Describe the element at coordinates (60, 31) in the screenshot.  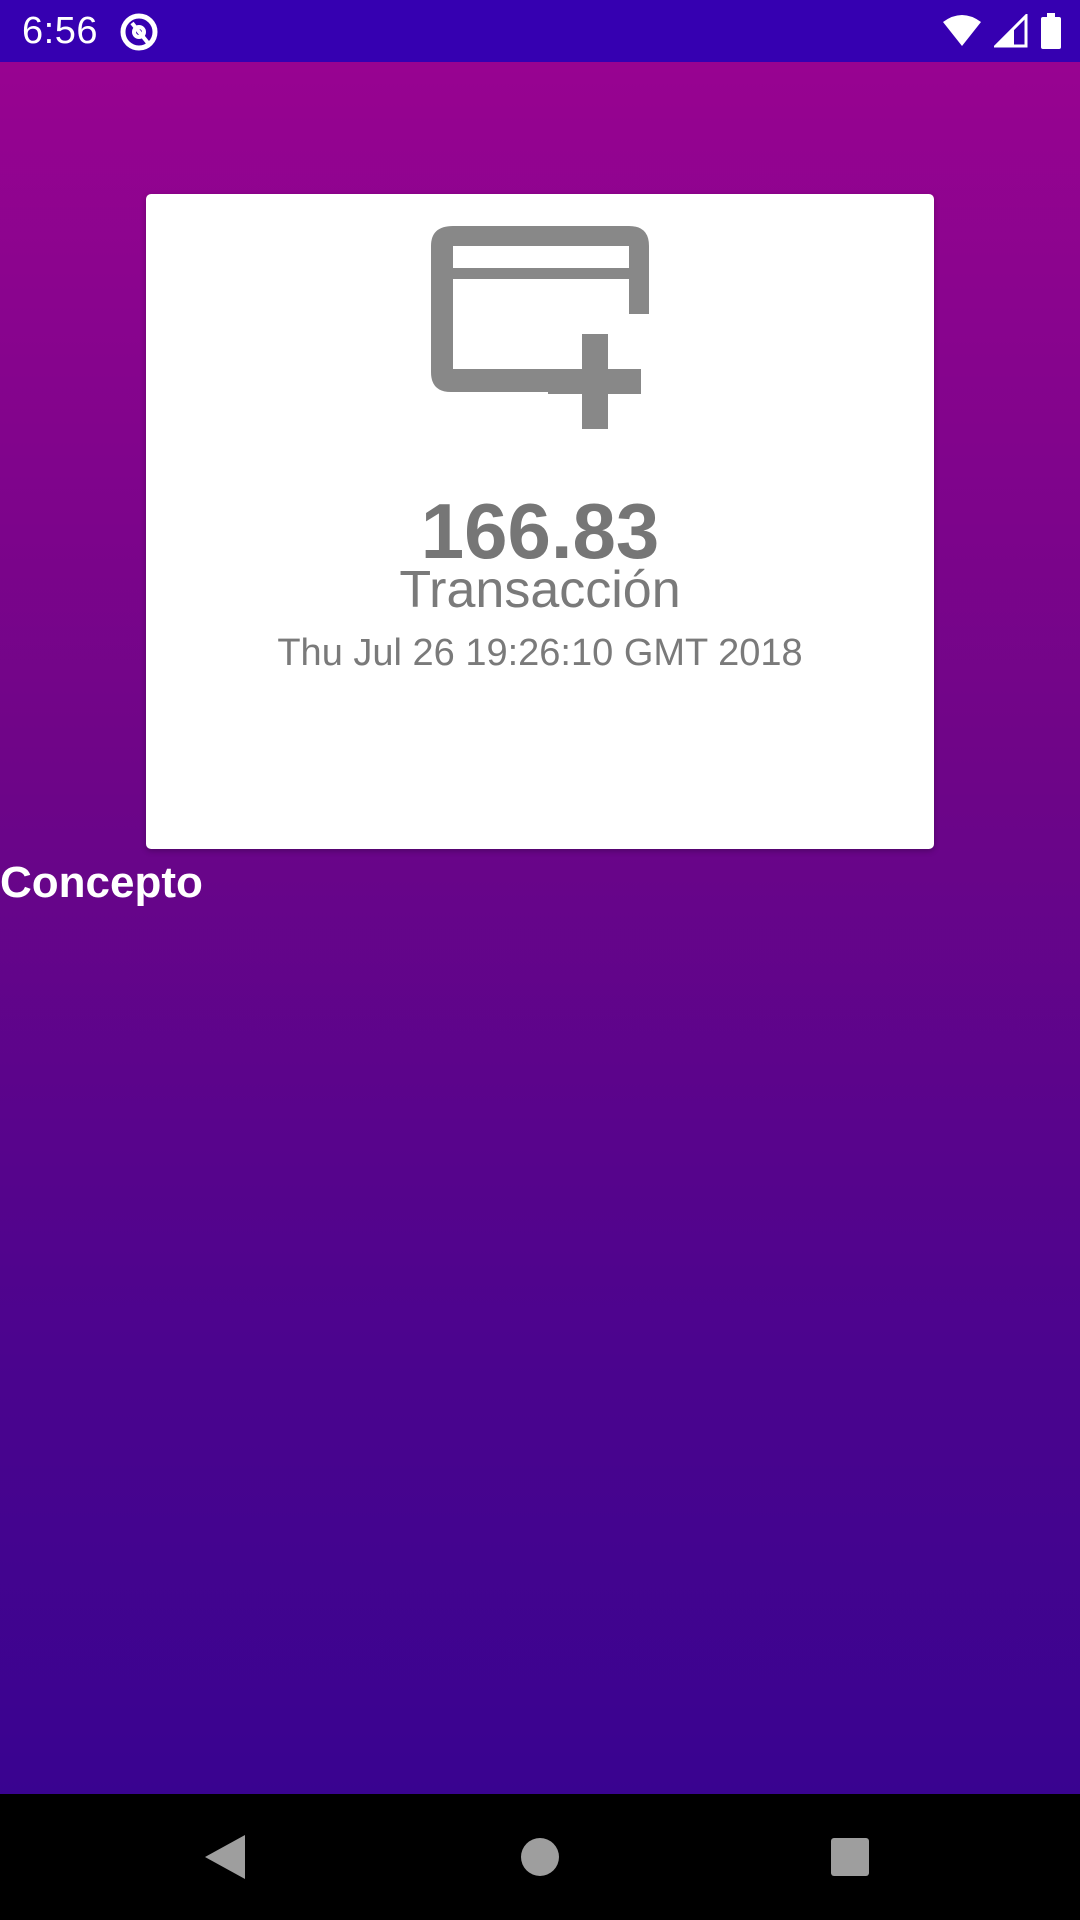
I see `status-time: 6:56` at that location.